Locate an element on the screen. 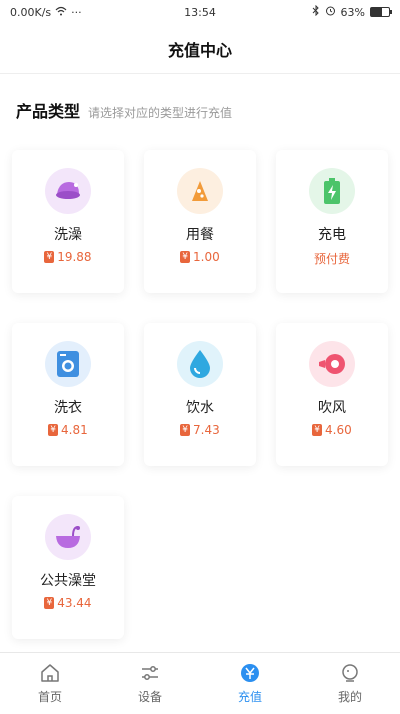 The image size is (400, 714). prepaid-label: 预付费 is located at coordinates (331, 259).